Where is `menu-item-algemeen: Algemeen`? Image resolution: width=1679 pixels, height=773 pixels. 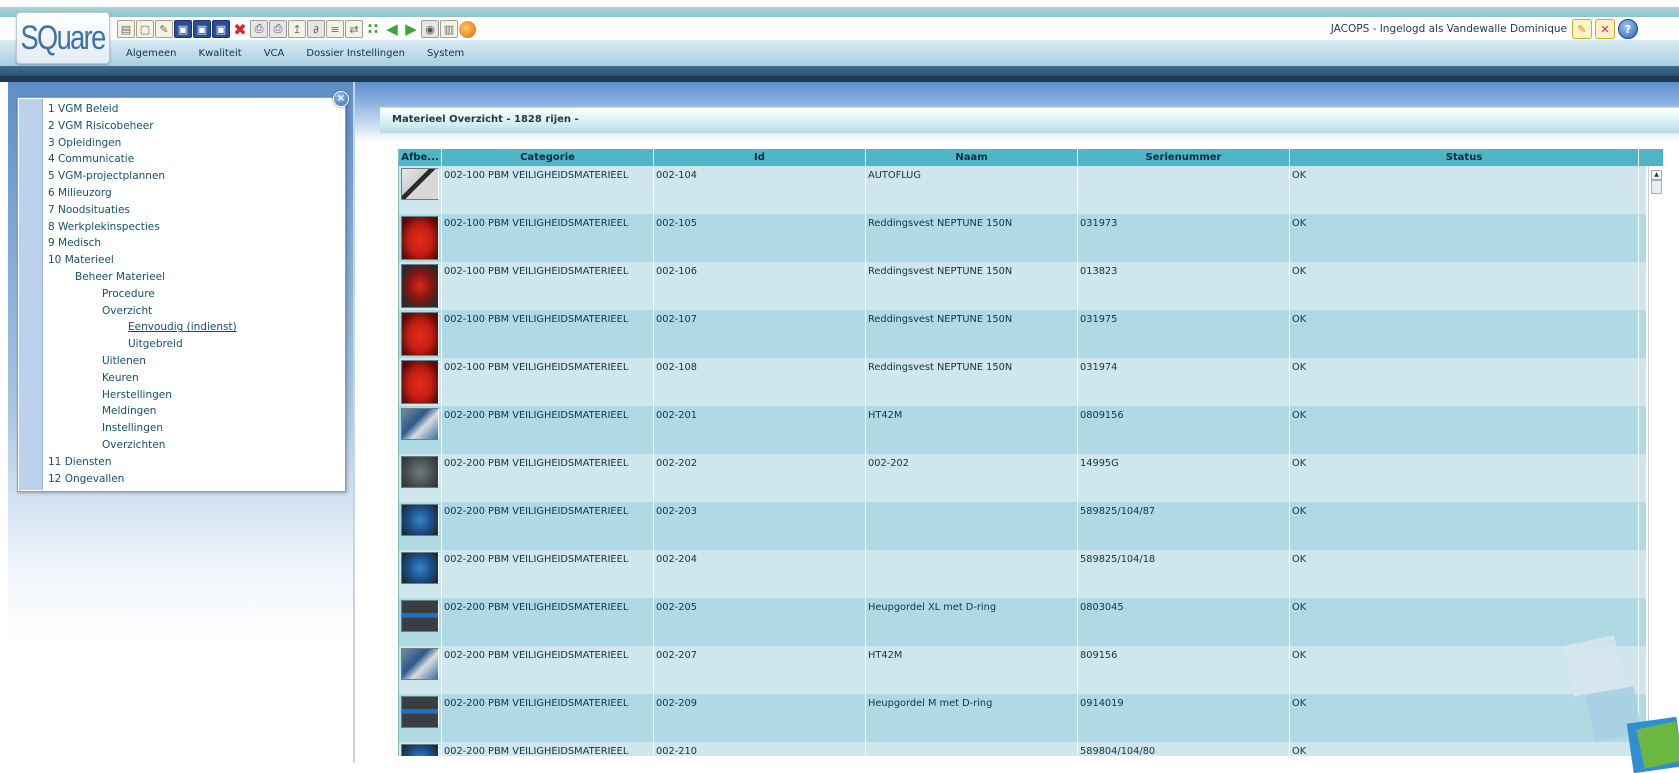
menu-item-algemeen: Algemeen is located at coordinates (151, 53).